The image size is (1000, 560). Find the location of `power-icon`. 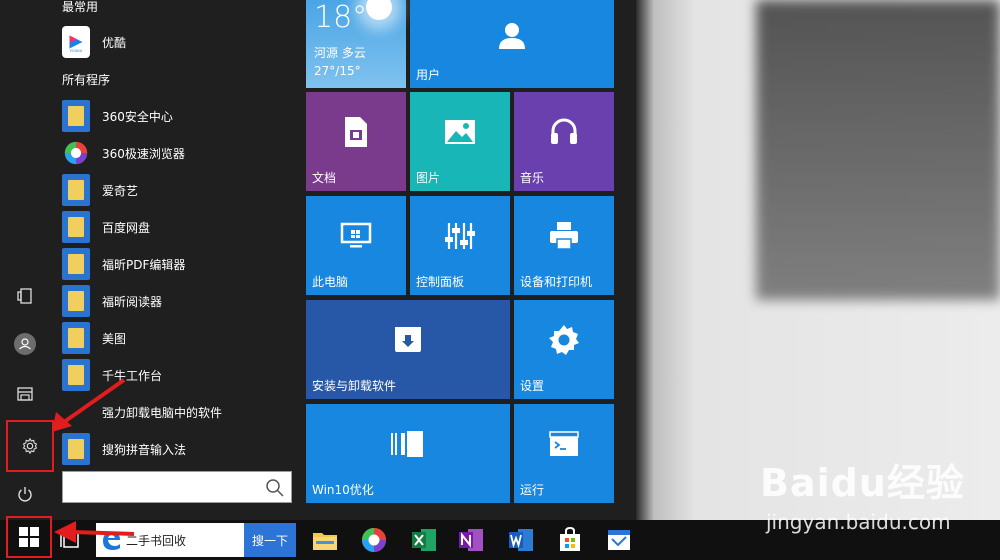

power-icon is located at coordinates (25, 494).